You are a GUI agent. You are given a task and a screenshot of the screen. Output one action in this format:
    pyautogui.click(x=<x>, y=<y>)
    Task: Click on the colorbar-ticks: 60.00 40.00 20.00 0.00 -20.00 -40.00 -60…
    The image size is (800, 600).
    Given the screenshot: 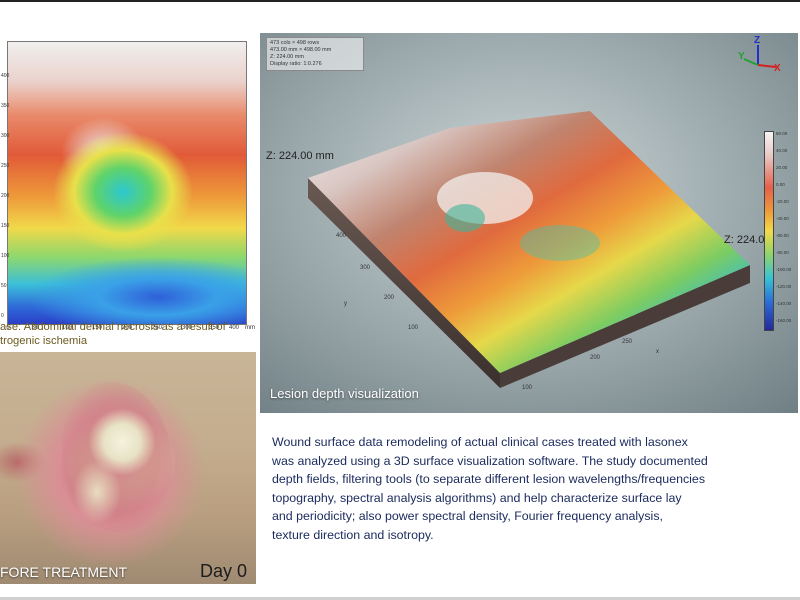 What is the action you would take?
    pyautogui.click(x=786, y=231)
    